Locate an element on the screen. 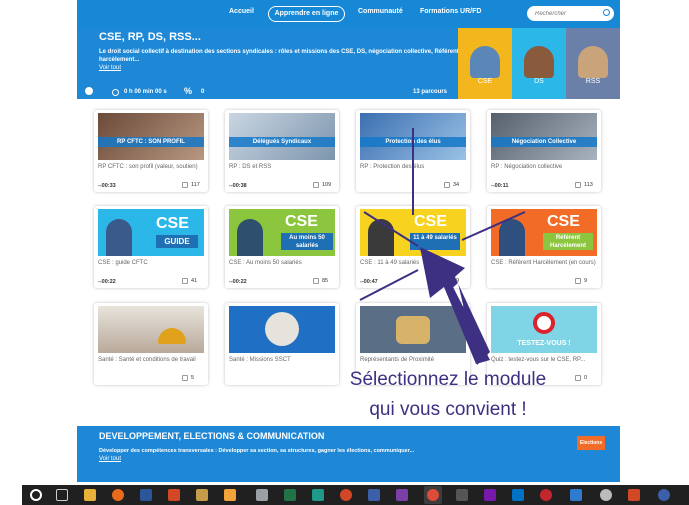 The width and height of the screenshot is (689, 505). windows-taskbar is located at coordinates (355, 495).